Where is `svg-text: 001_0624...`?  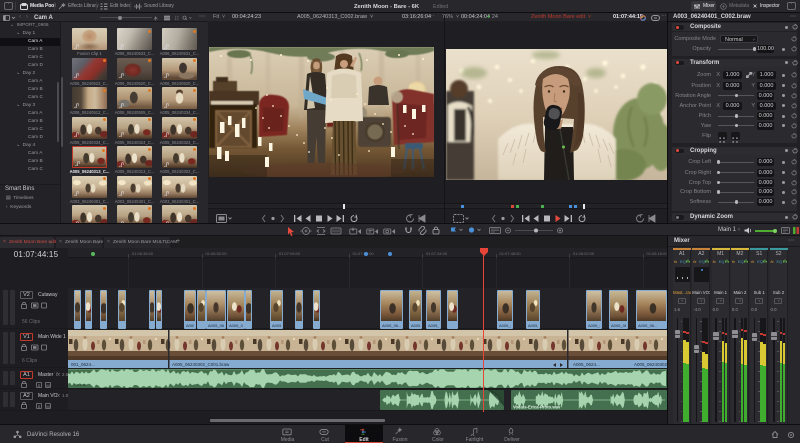
svg-text: 001_0624... is located at coordinates (83, 364).